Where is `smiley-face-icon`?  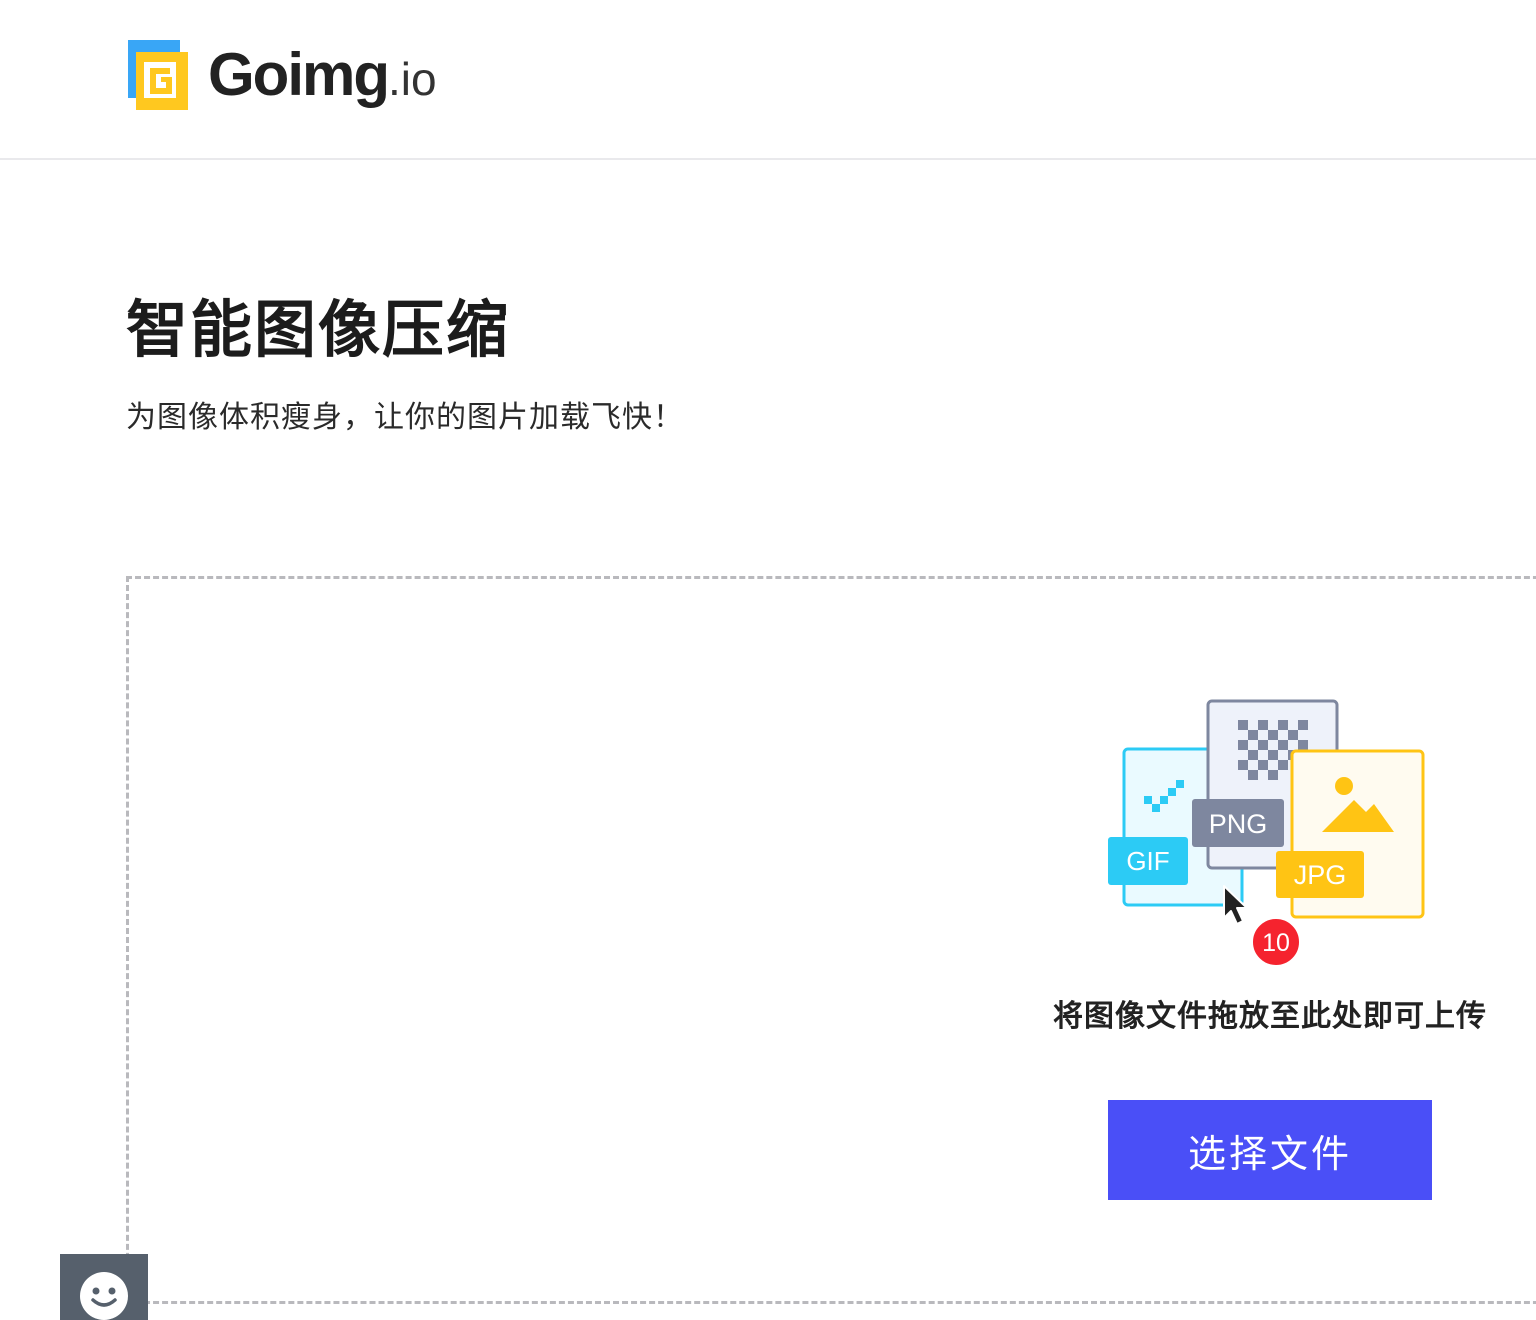 smiley-face-icon is located at coordinates (104, 1296).